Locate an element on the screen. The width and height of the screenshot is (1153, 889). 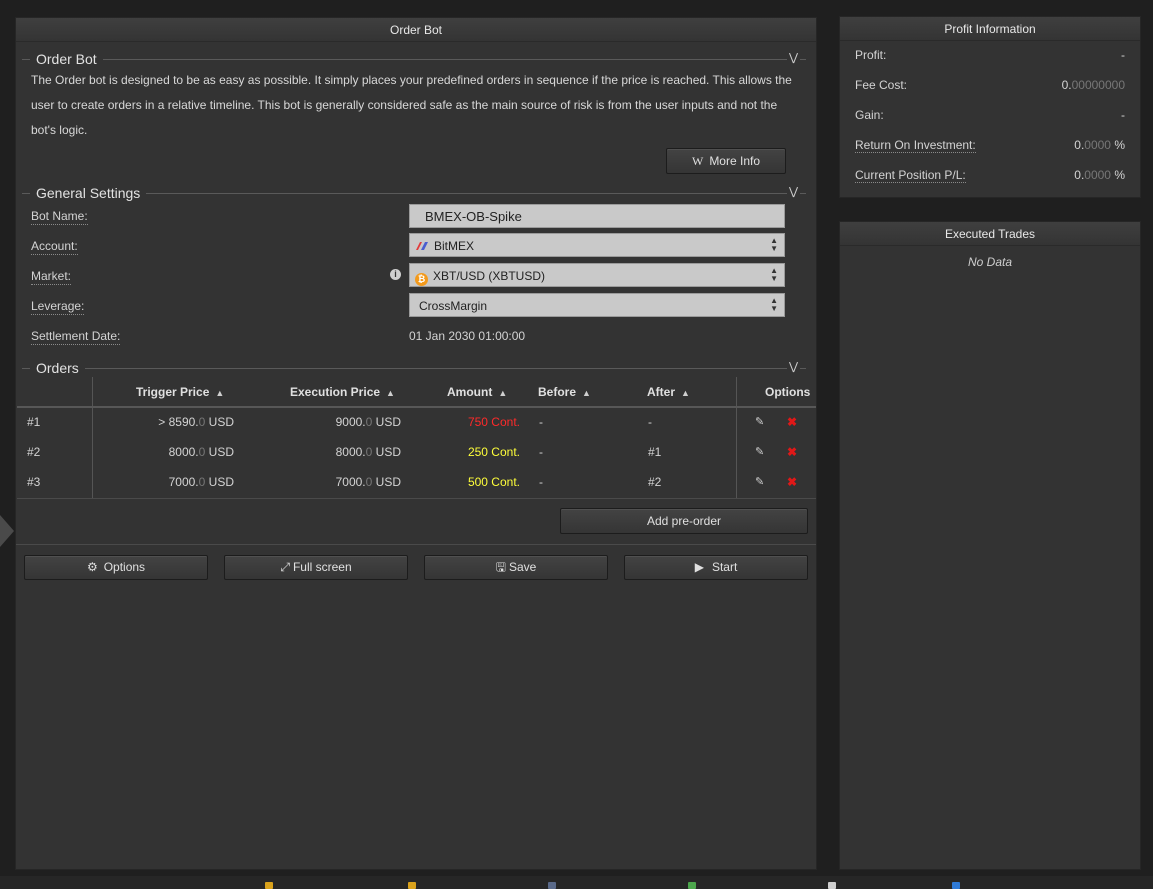
bitcoin-icon: ₿ is located at coordinates (421, 279).